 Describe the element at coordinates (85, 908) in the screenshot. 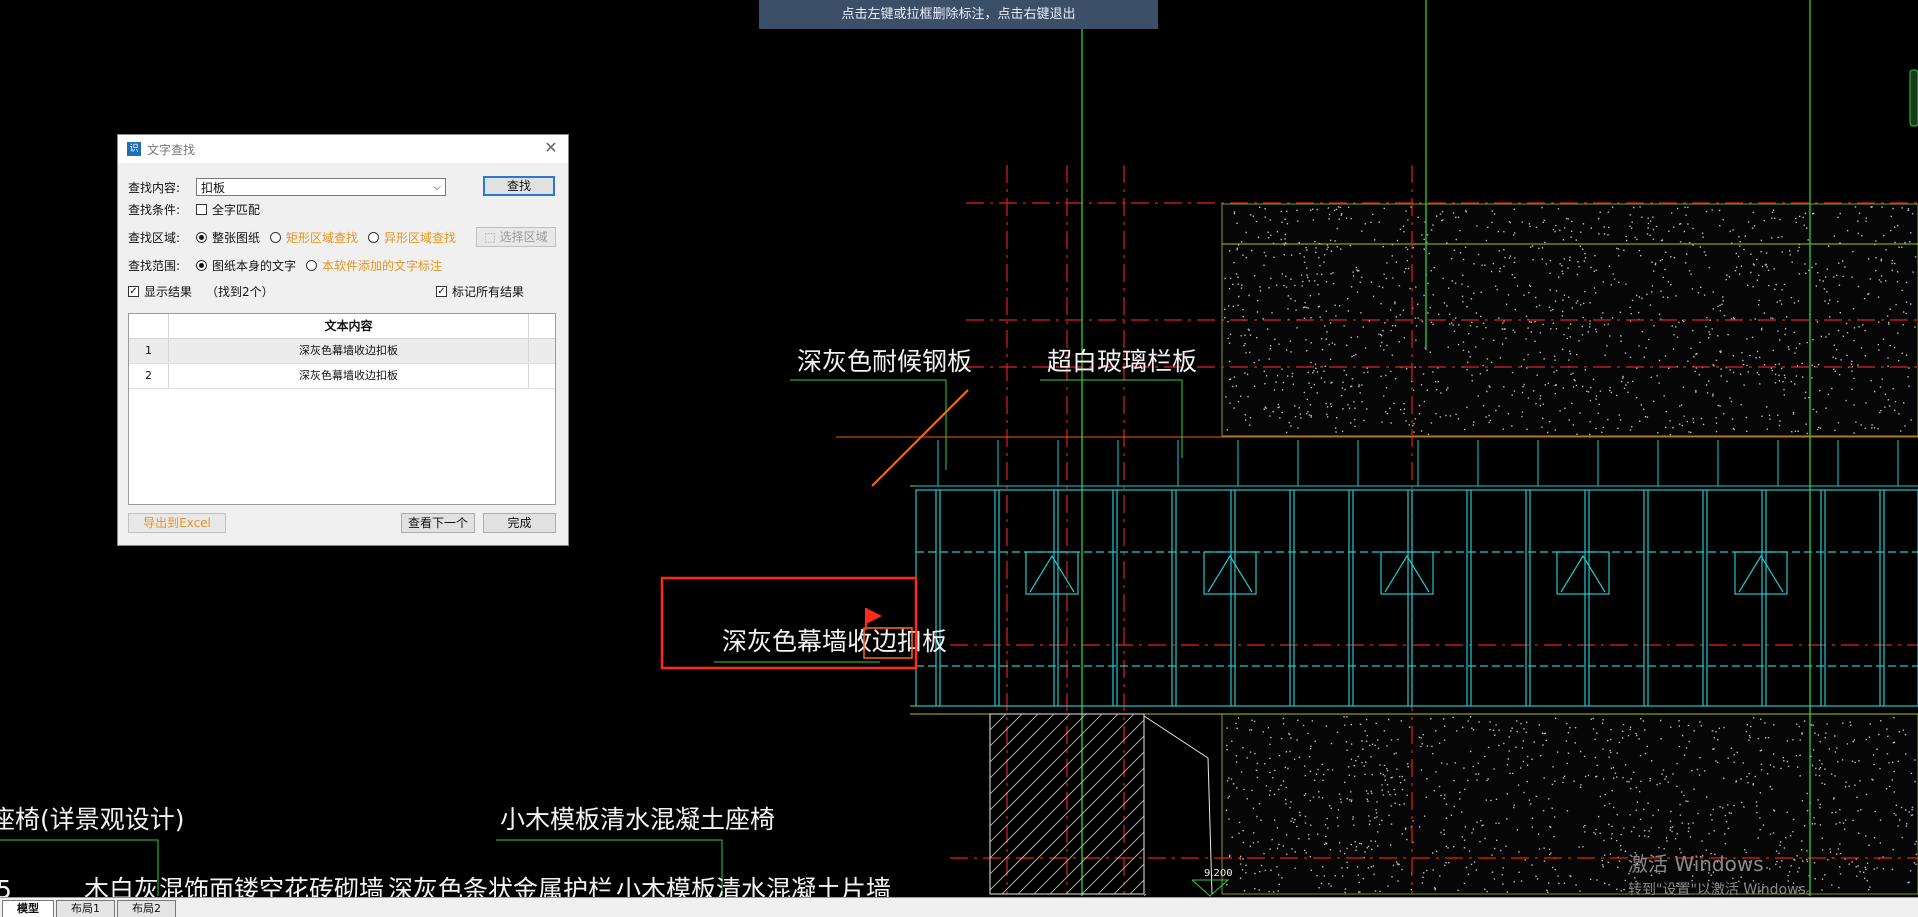

I see `tab-layout1: 布局1` at that location.